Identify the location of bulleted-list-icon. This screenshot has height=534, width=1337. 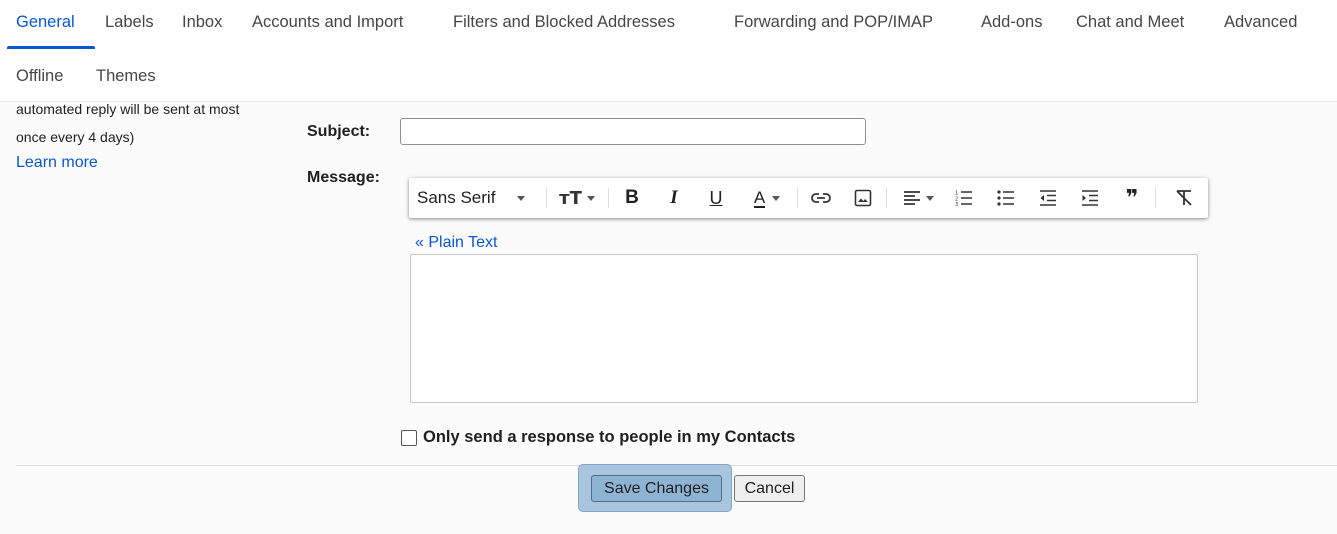
(1005, 198).